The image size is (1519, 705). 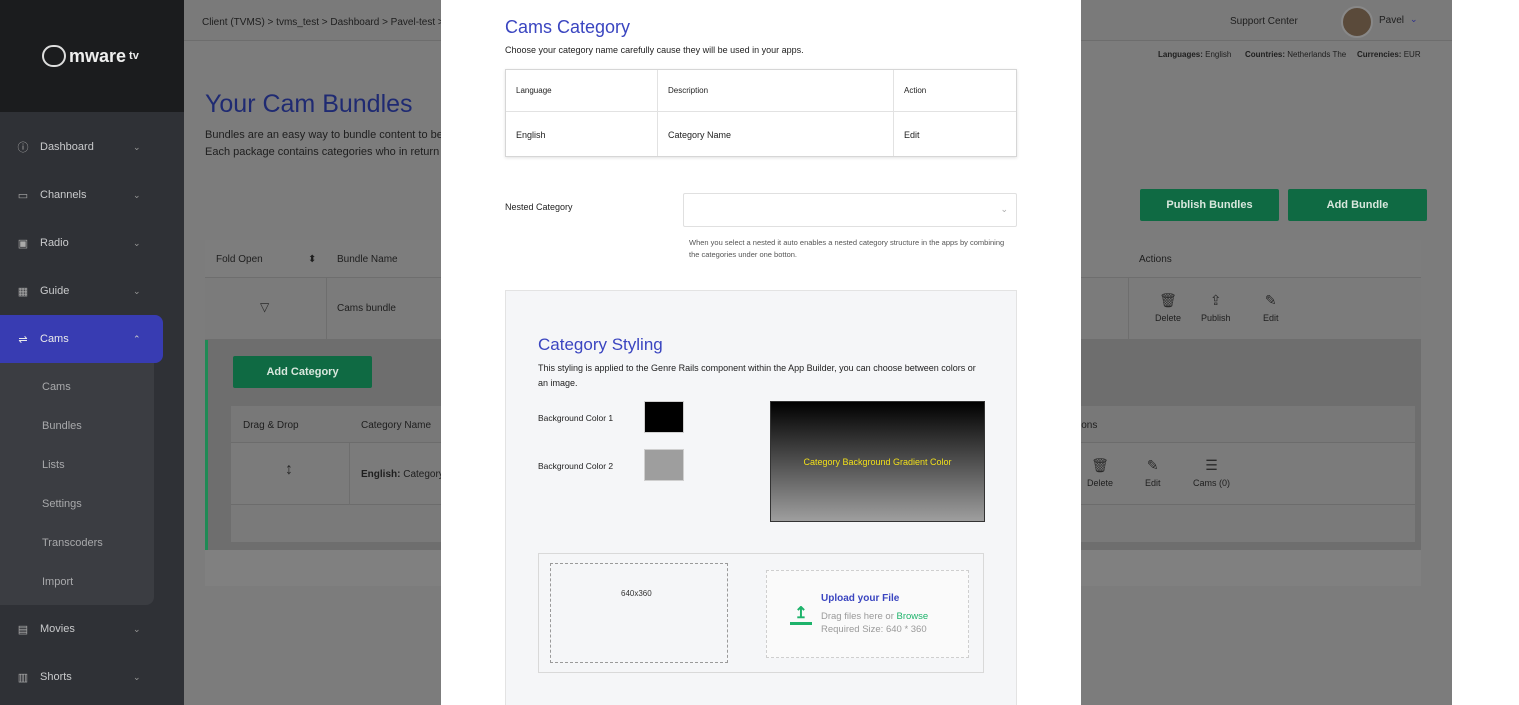 I want to click on publish-bundles-button: Publish Bundles, so click(x=1209, y=205).